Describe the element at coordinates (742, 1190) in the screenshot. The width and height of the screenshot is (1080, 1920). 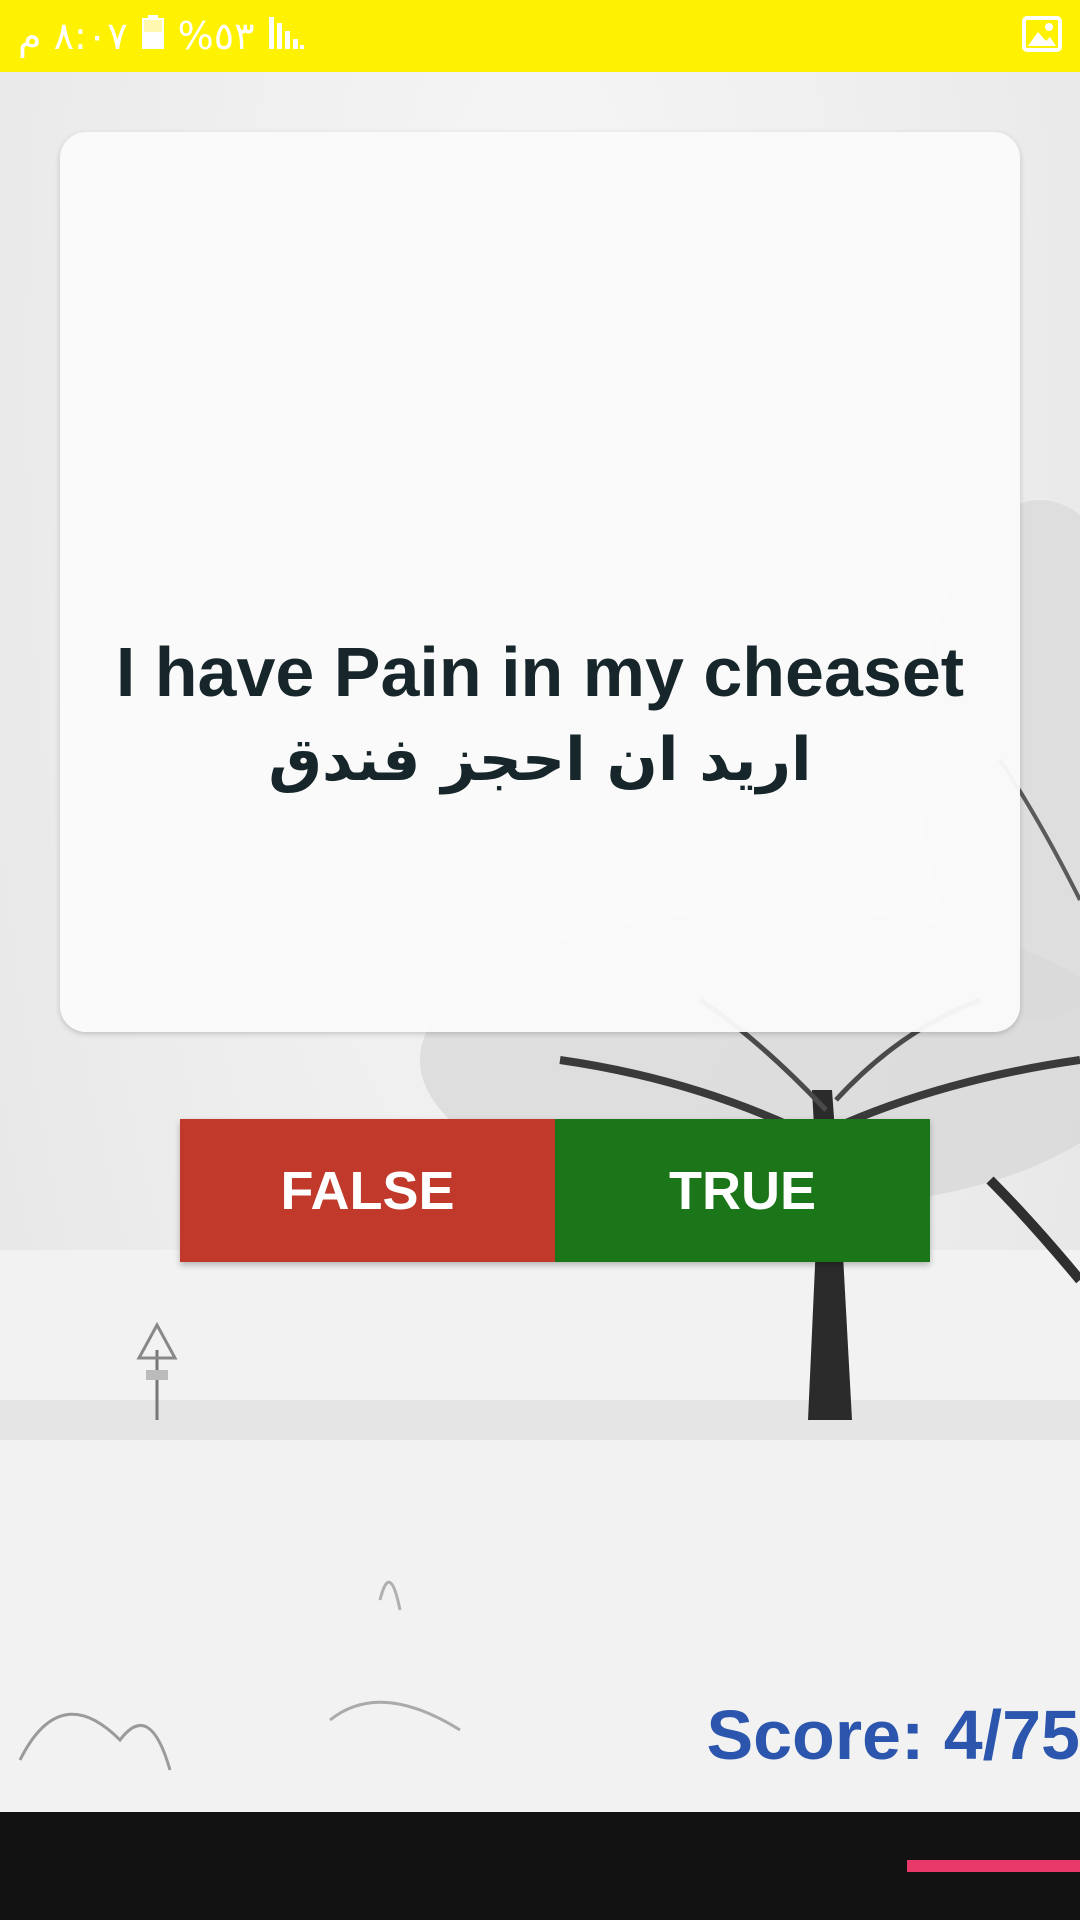
I see `true-button: TRUE` at that location.